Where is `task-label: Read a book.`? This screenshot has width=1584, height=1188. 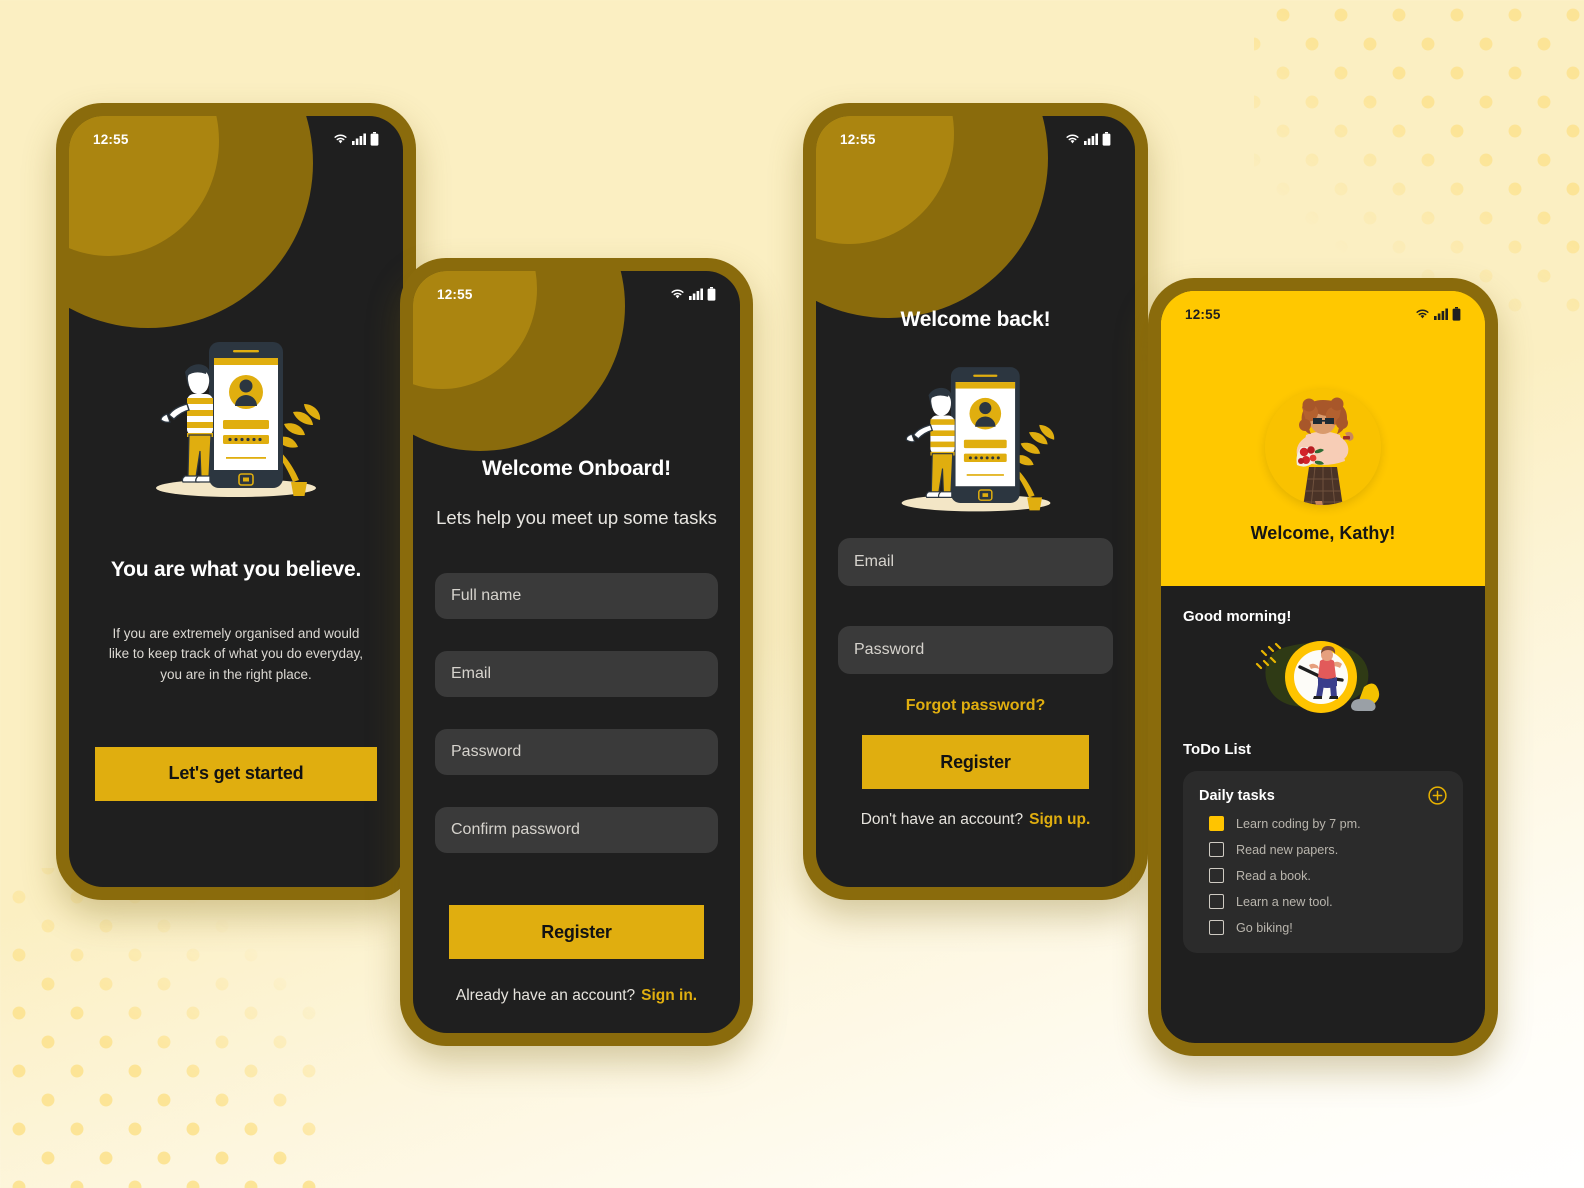 task-label: Read a book. is located at coordinates (1273, 875).